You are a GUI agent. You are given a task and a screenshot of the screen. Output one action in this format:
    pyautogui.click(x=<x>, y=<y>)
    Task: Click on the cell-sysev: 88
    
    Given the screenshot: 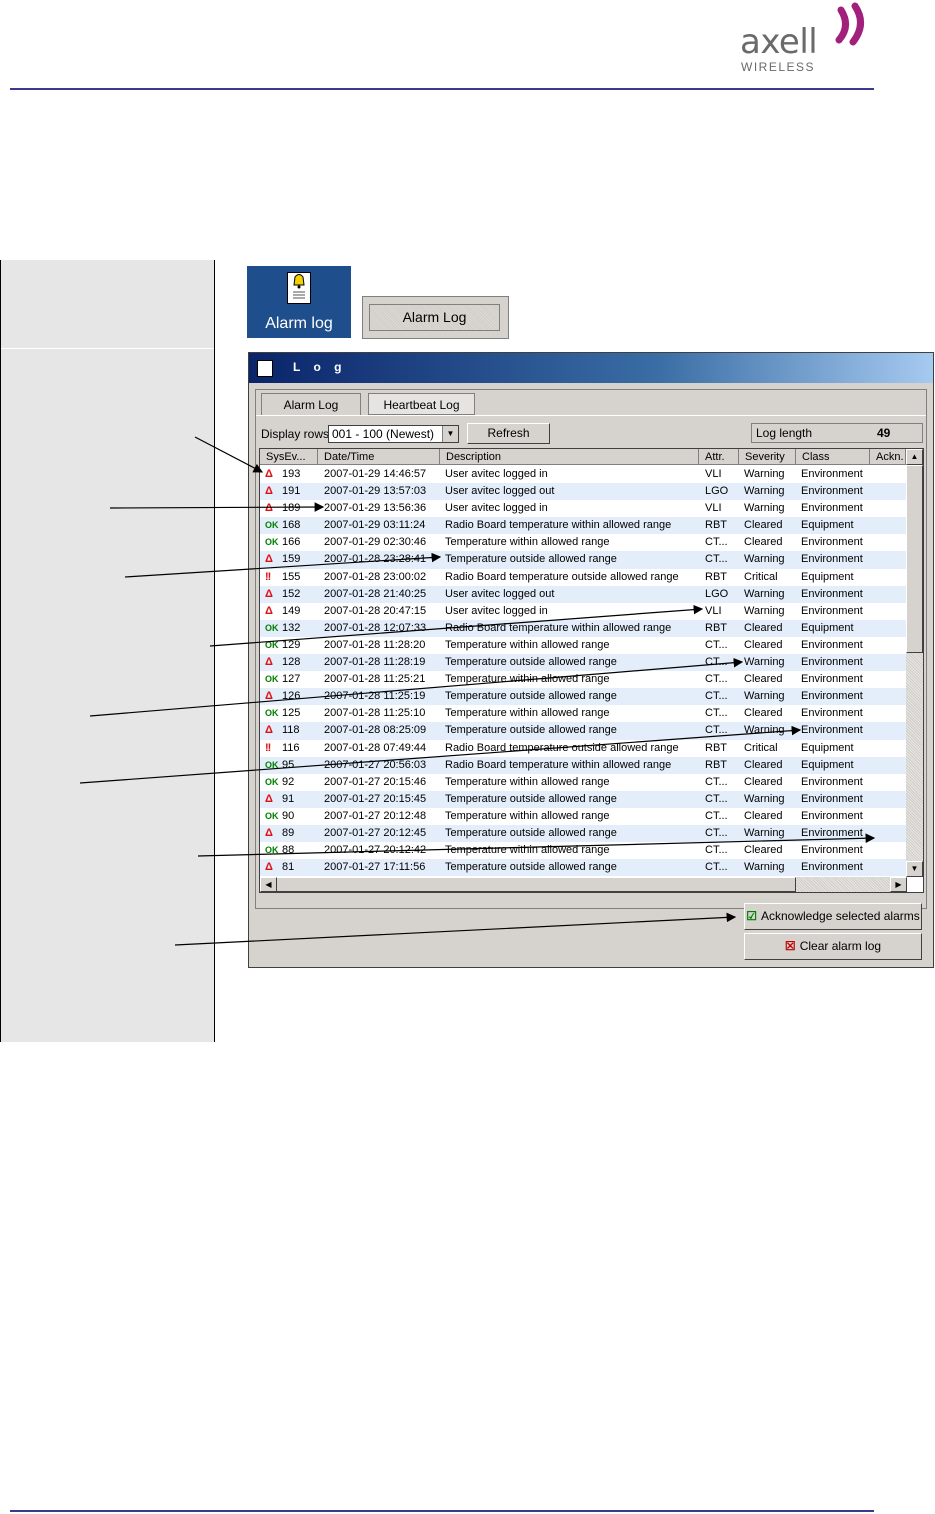 What is the action you would take?
    pyautogui.click(x=288, y=850)
    